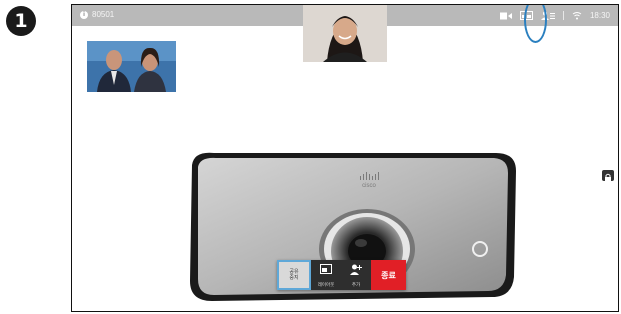 The image size is (621, 314). I want to click on end-call-button: 종료, so click(388, 275).